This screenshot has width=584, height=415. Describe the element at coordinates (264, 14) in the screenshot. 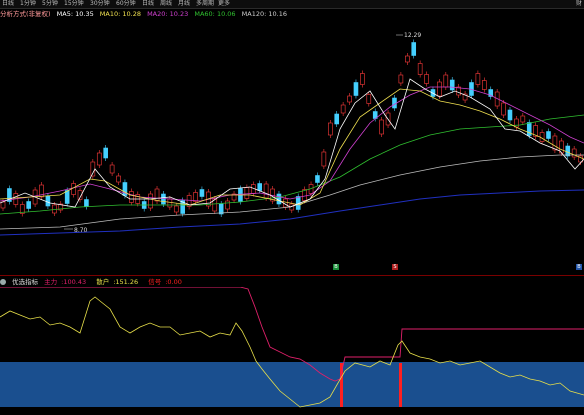

I see `ma120-value: MA120: 10.16` at that location.